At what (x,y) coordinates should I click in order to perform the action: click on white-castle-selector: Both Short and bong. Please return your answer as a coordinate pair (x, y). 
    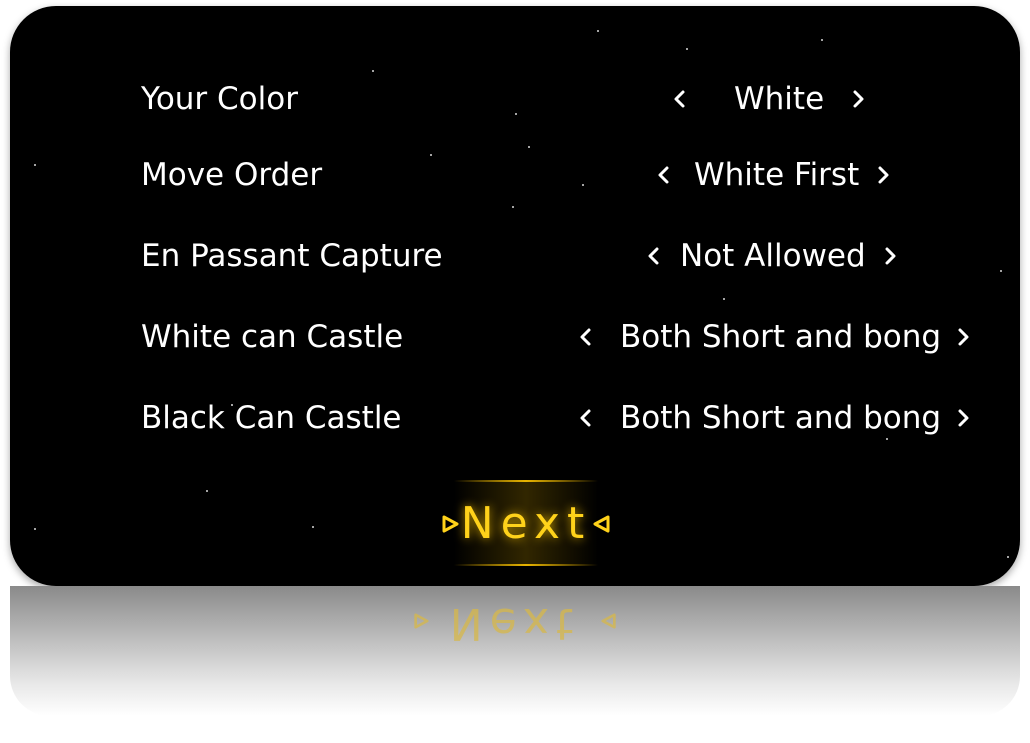
    Looking at the image, I should click on (774, 337).